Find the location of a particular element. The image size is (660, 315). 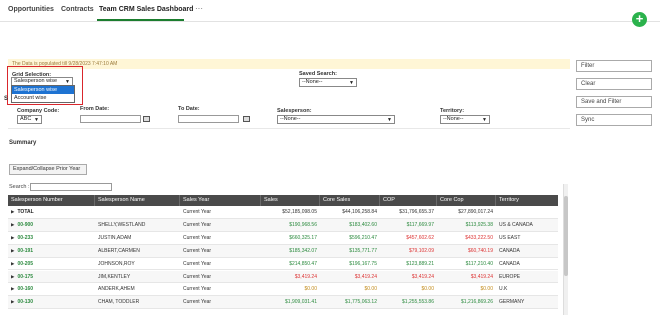

save-and-filter-button: Save and Filter is located at coordinates (614, 102).